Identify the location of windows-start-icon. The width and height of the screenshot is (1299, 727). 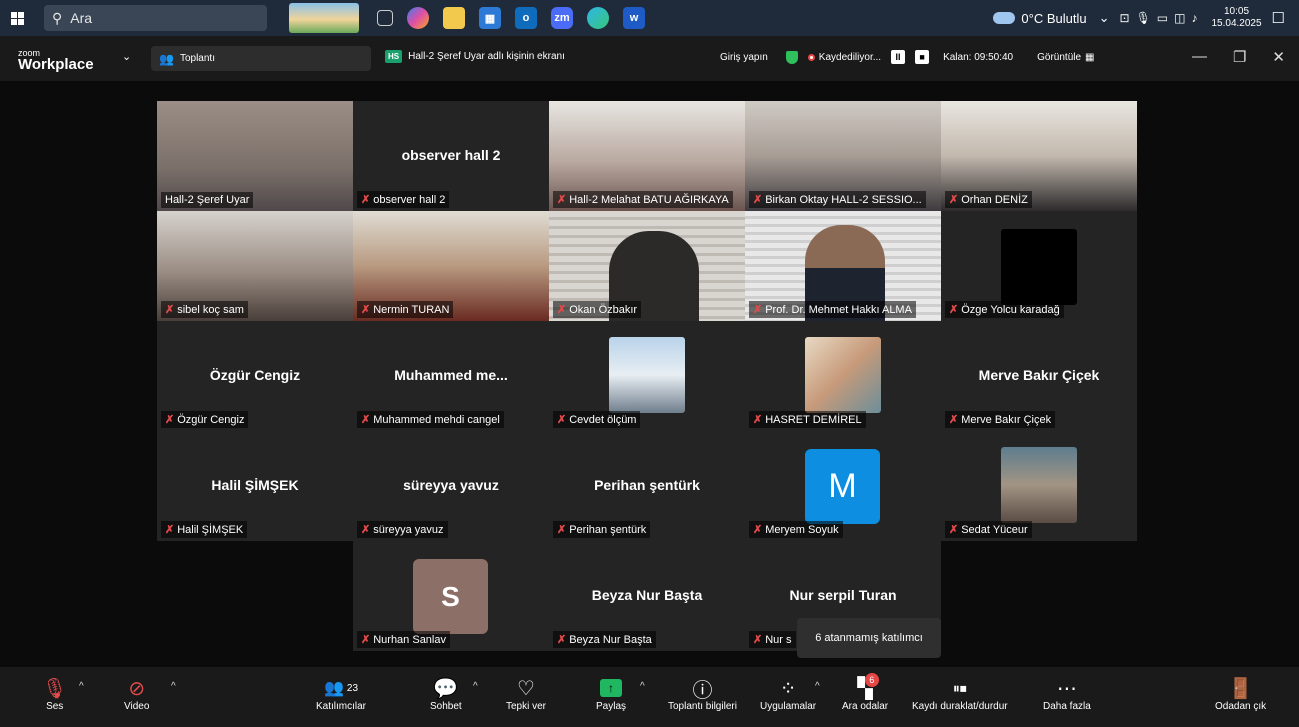
(17, 18).